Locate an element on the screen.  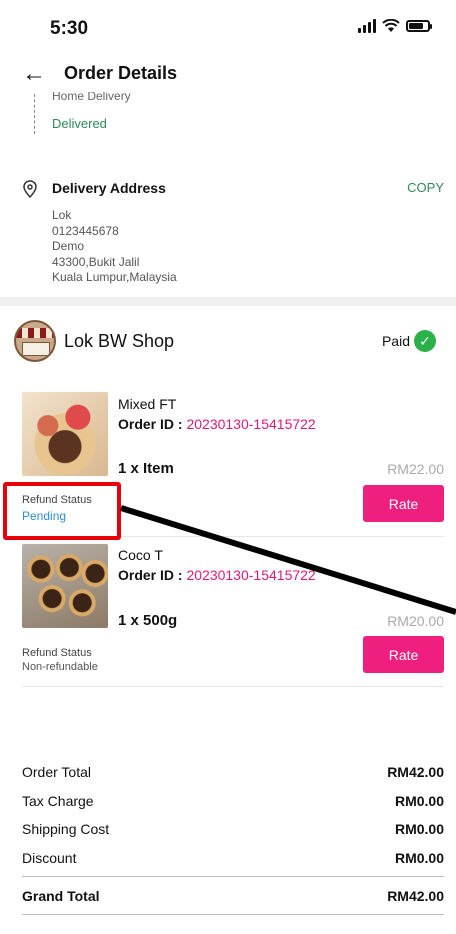
grand-total-row: Grand Total RM42.00 is located at coordinates (233, 896).